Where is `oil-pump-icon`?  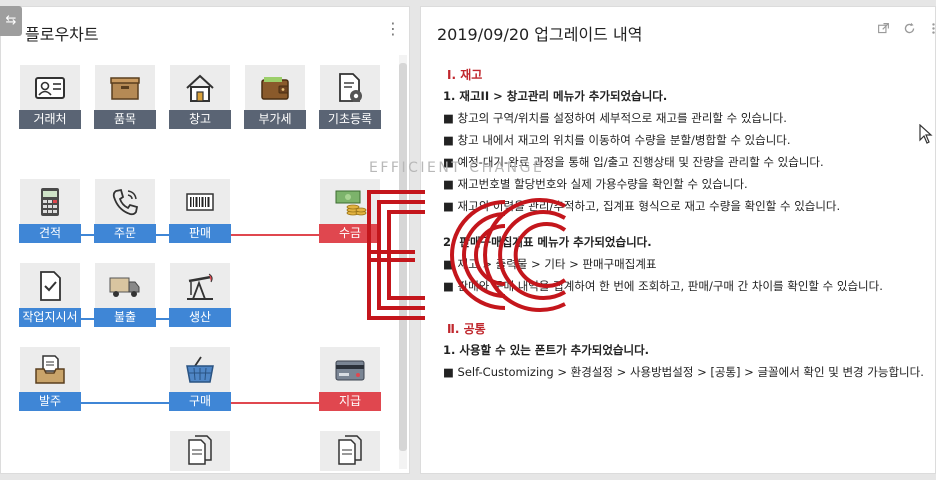
oil-pump-icon is located at coordinates (200, 285).